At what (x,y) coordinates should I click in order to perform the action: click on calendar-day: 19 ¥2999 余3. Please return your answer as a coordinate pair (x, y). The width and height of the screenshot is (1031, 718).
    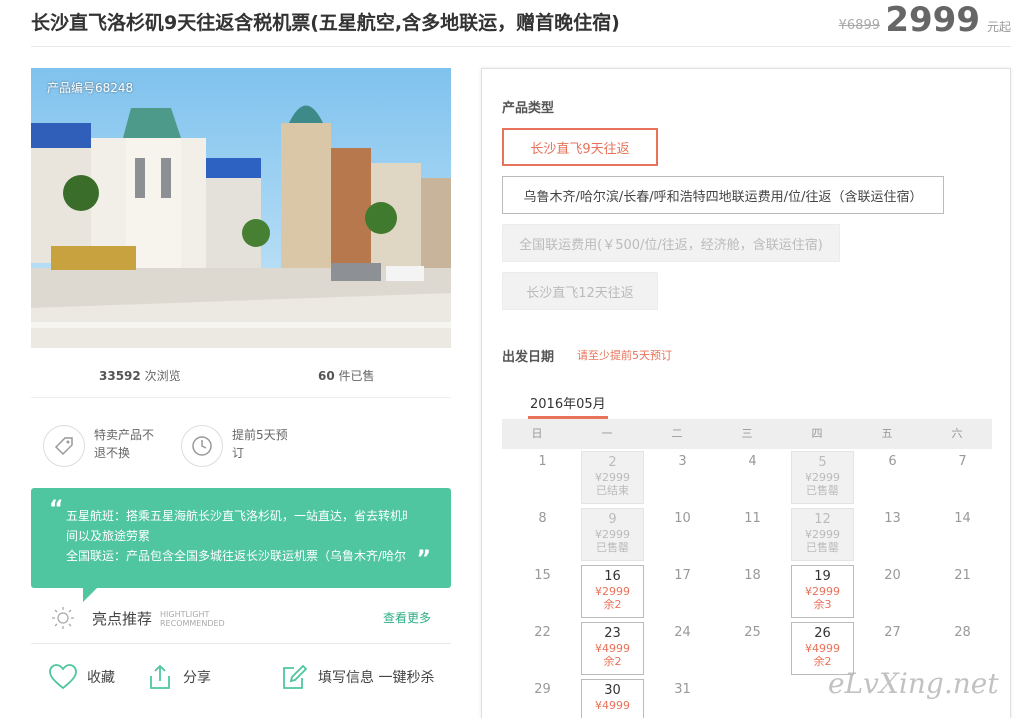
    Looking at the image, I should click on (818, 591).